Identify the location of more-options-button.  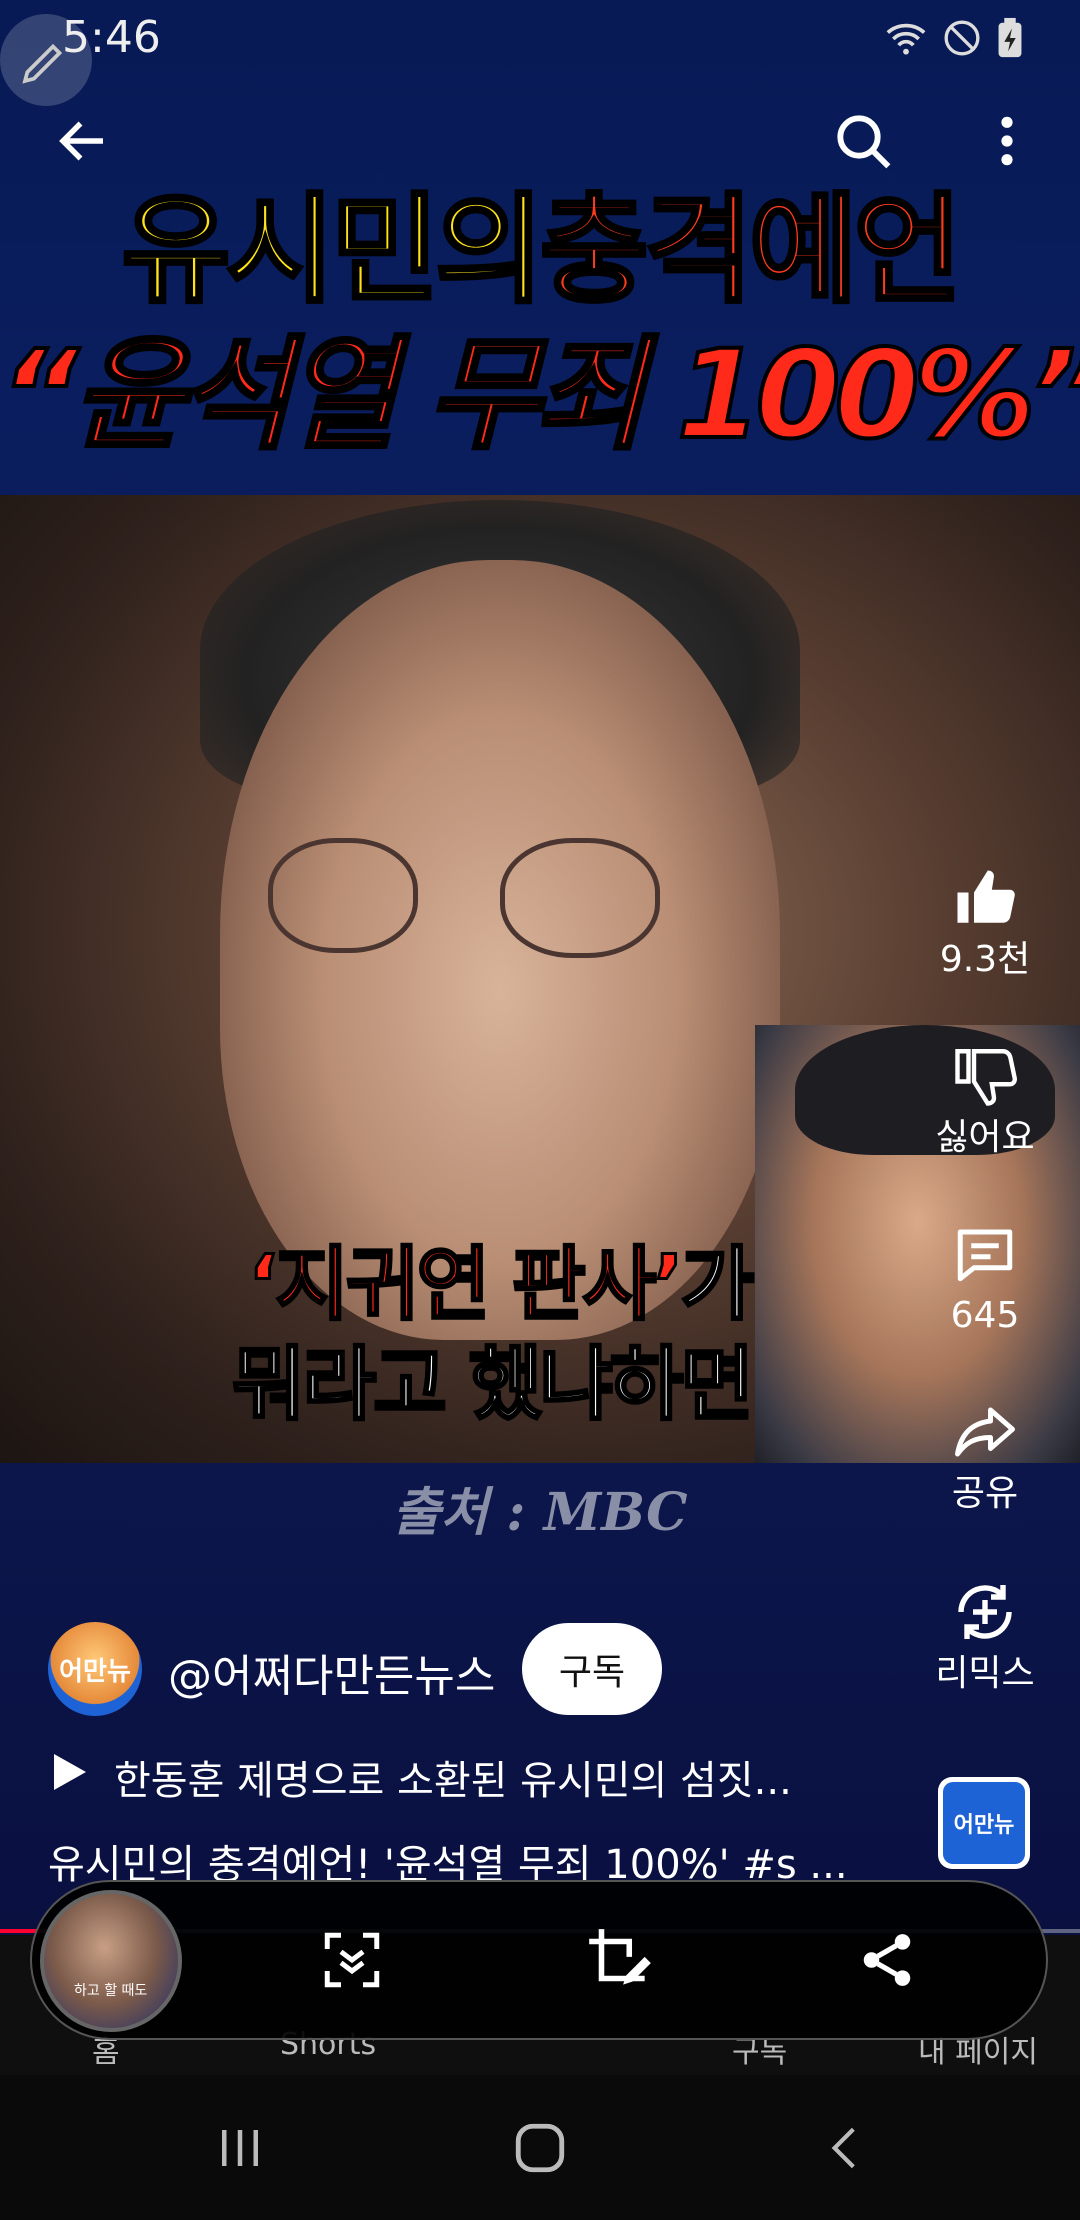
(1007, 143).